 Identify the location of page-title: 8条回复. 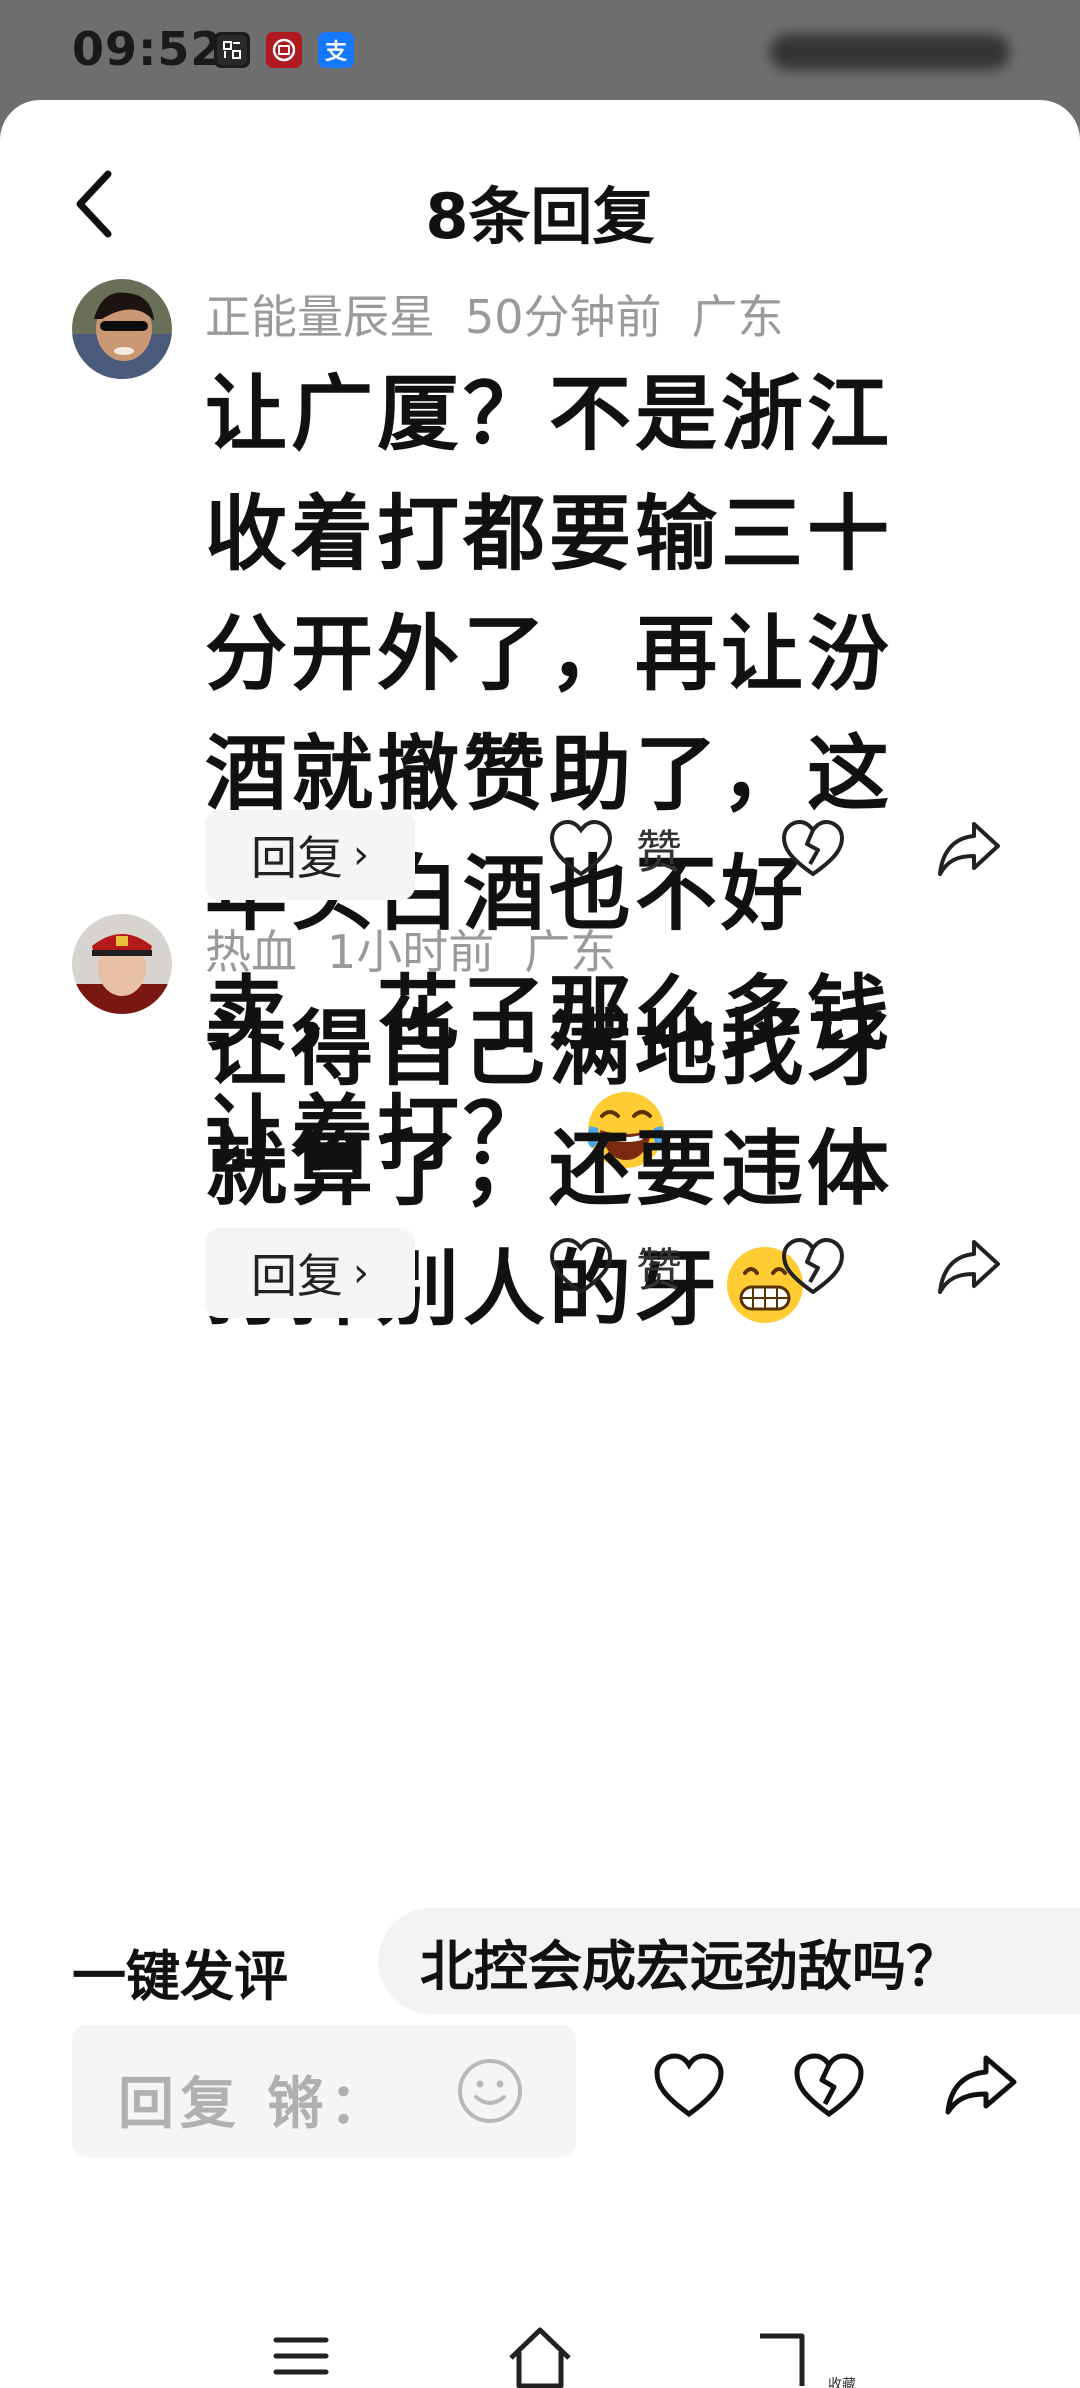
(540, 216).